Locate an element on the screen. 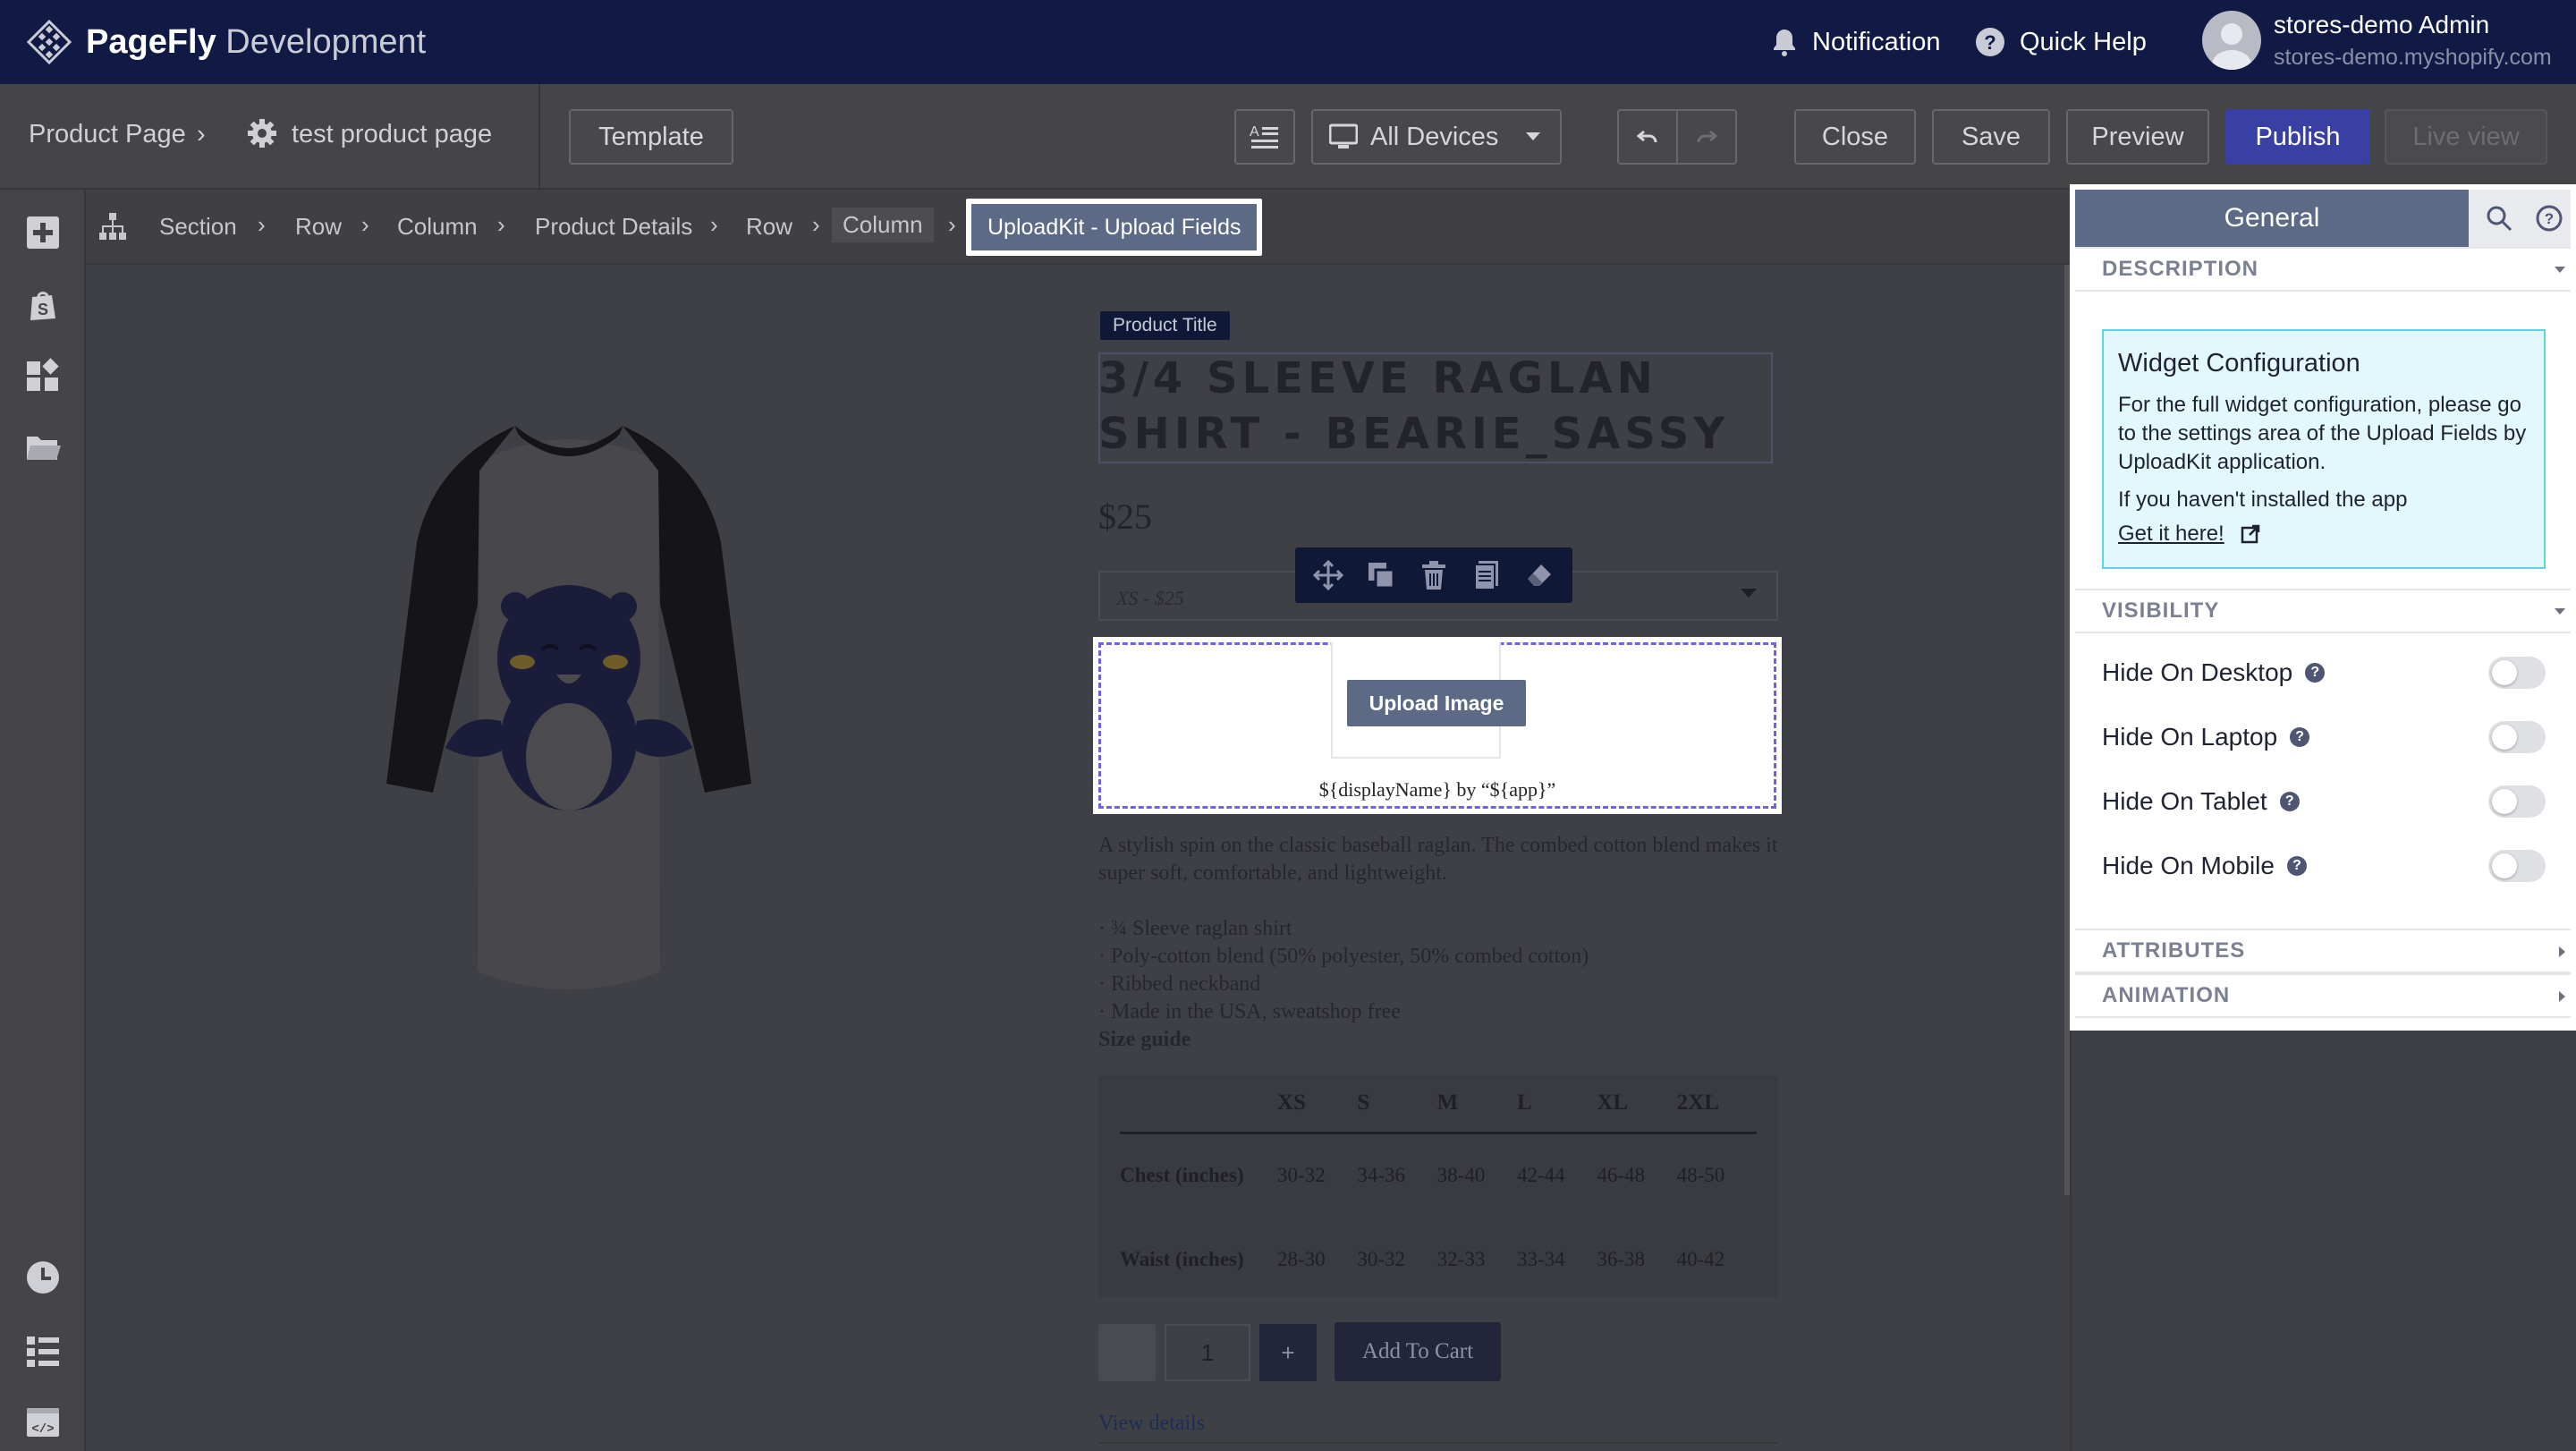 This screenshot has width=2576, height=1451. eraser-icon is located at coordinates (1539, 575).